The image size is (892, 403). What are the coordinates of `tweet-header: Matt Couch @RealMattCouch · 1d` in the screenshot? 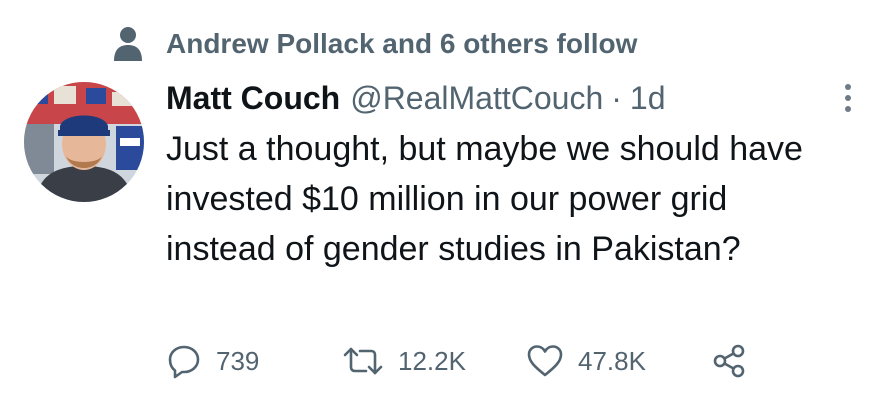 It's located at (415, 98).